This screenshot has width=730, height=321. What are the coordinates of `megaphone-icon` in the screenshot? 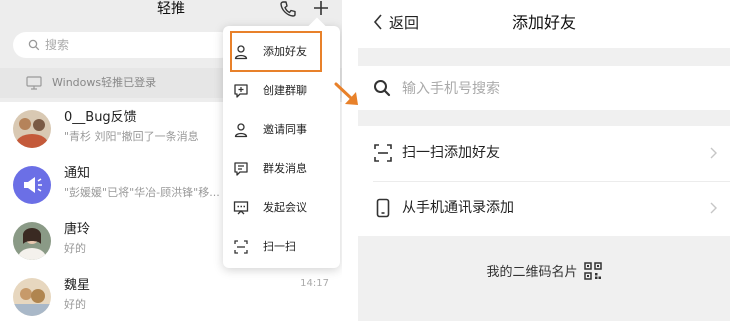 It's located at (33, 185).